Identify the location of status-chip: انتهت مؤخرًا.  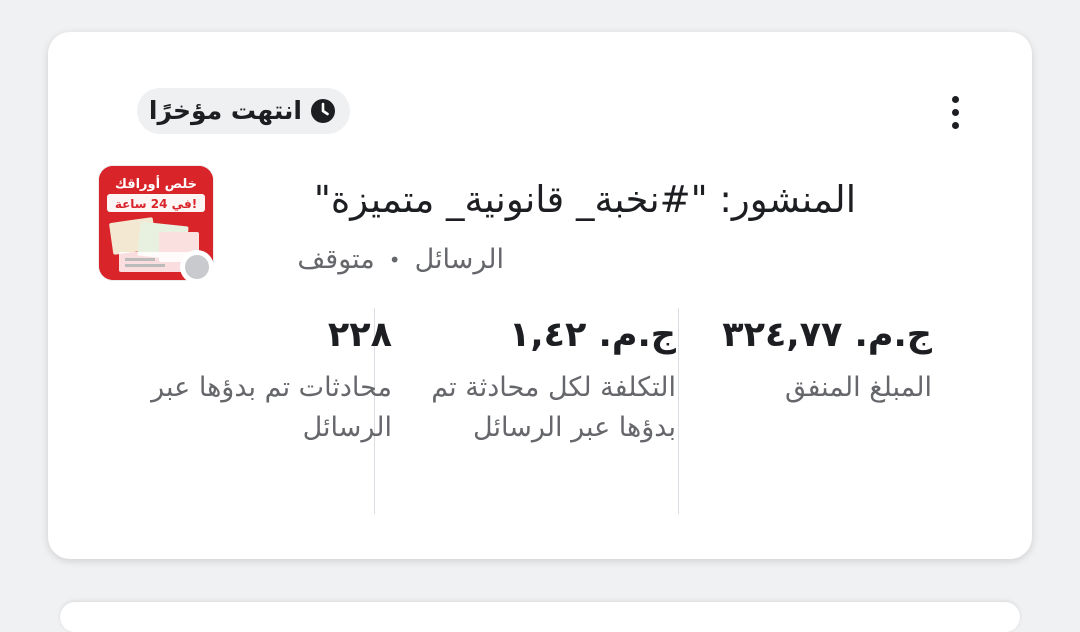
(243, 111).